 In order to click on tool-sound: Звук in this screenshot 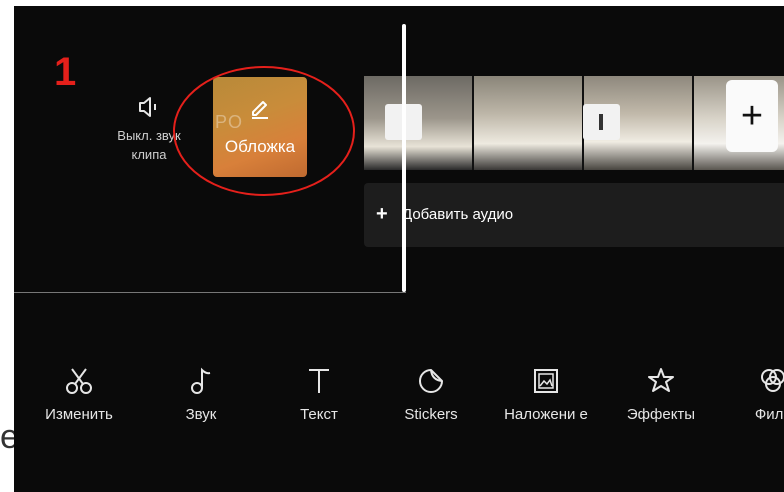, I will do `click(201, 396)`.